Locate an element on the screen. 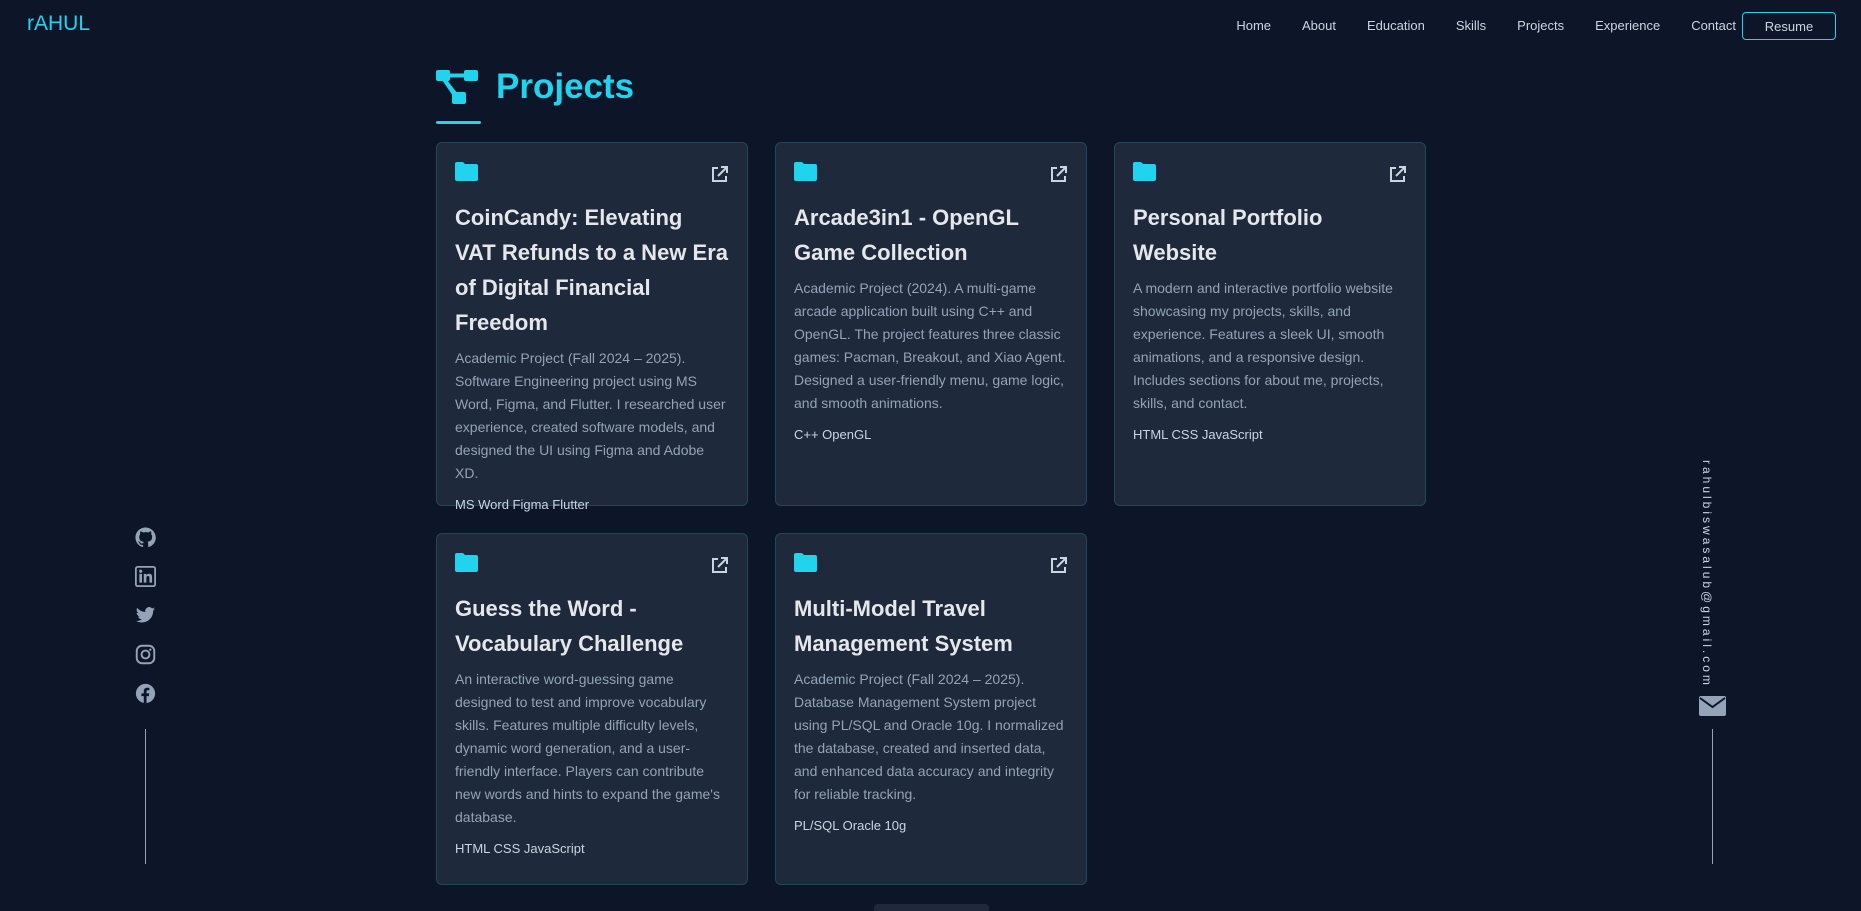 The width and height of the screenshot is (1861, 911). project-tech-list: MS Word Figma Flutter is located at coordinates (522, 504).